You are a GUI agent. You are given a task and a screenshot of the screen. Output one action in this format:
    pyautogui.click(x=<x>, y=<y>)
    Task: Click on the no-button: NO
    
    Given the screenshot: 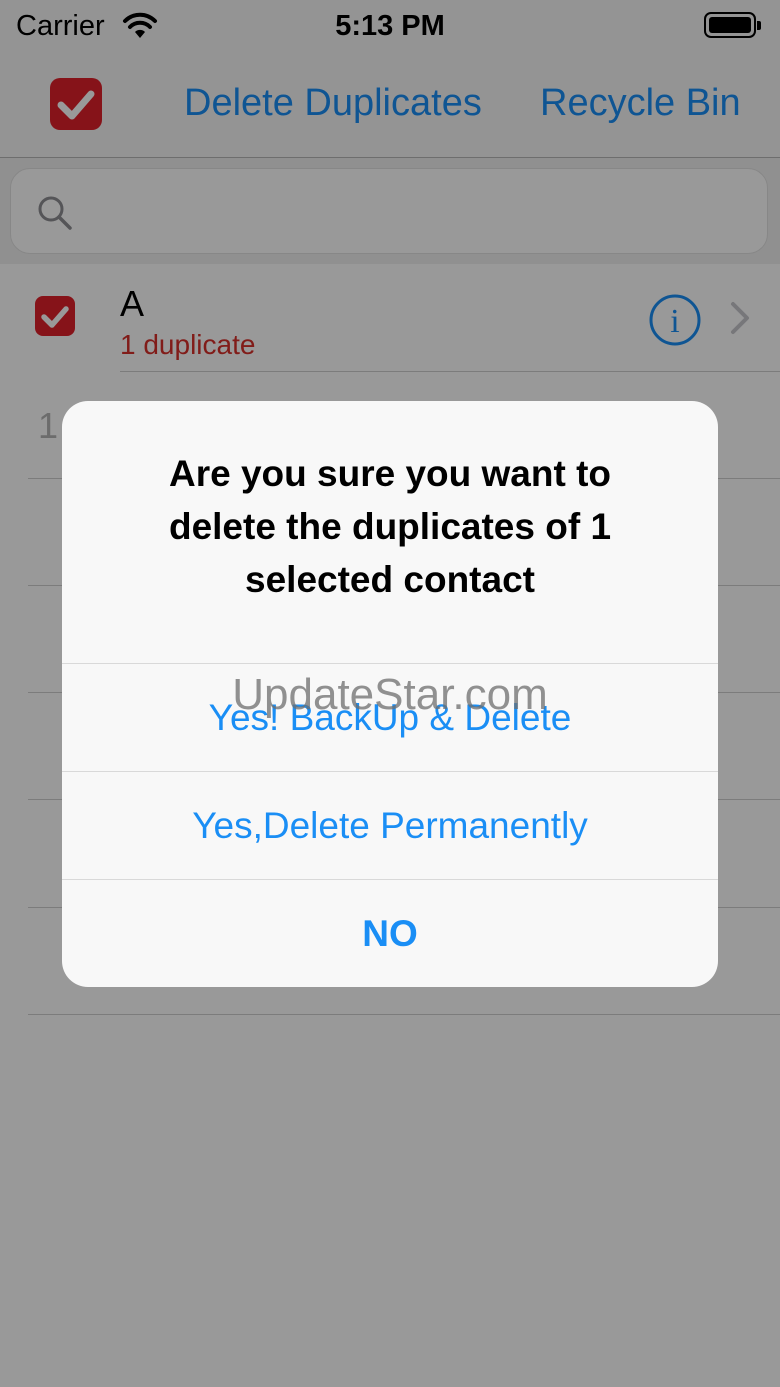 What is the action you would take?
    pyautogui.click(x=390, y=932)
    